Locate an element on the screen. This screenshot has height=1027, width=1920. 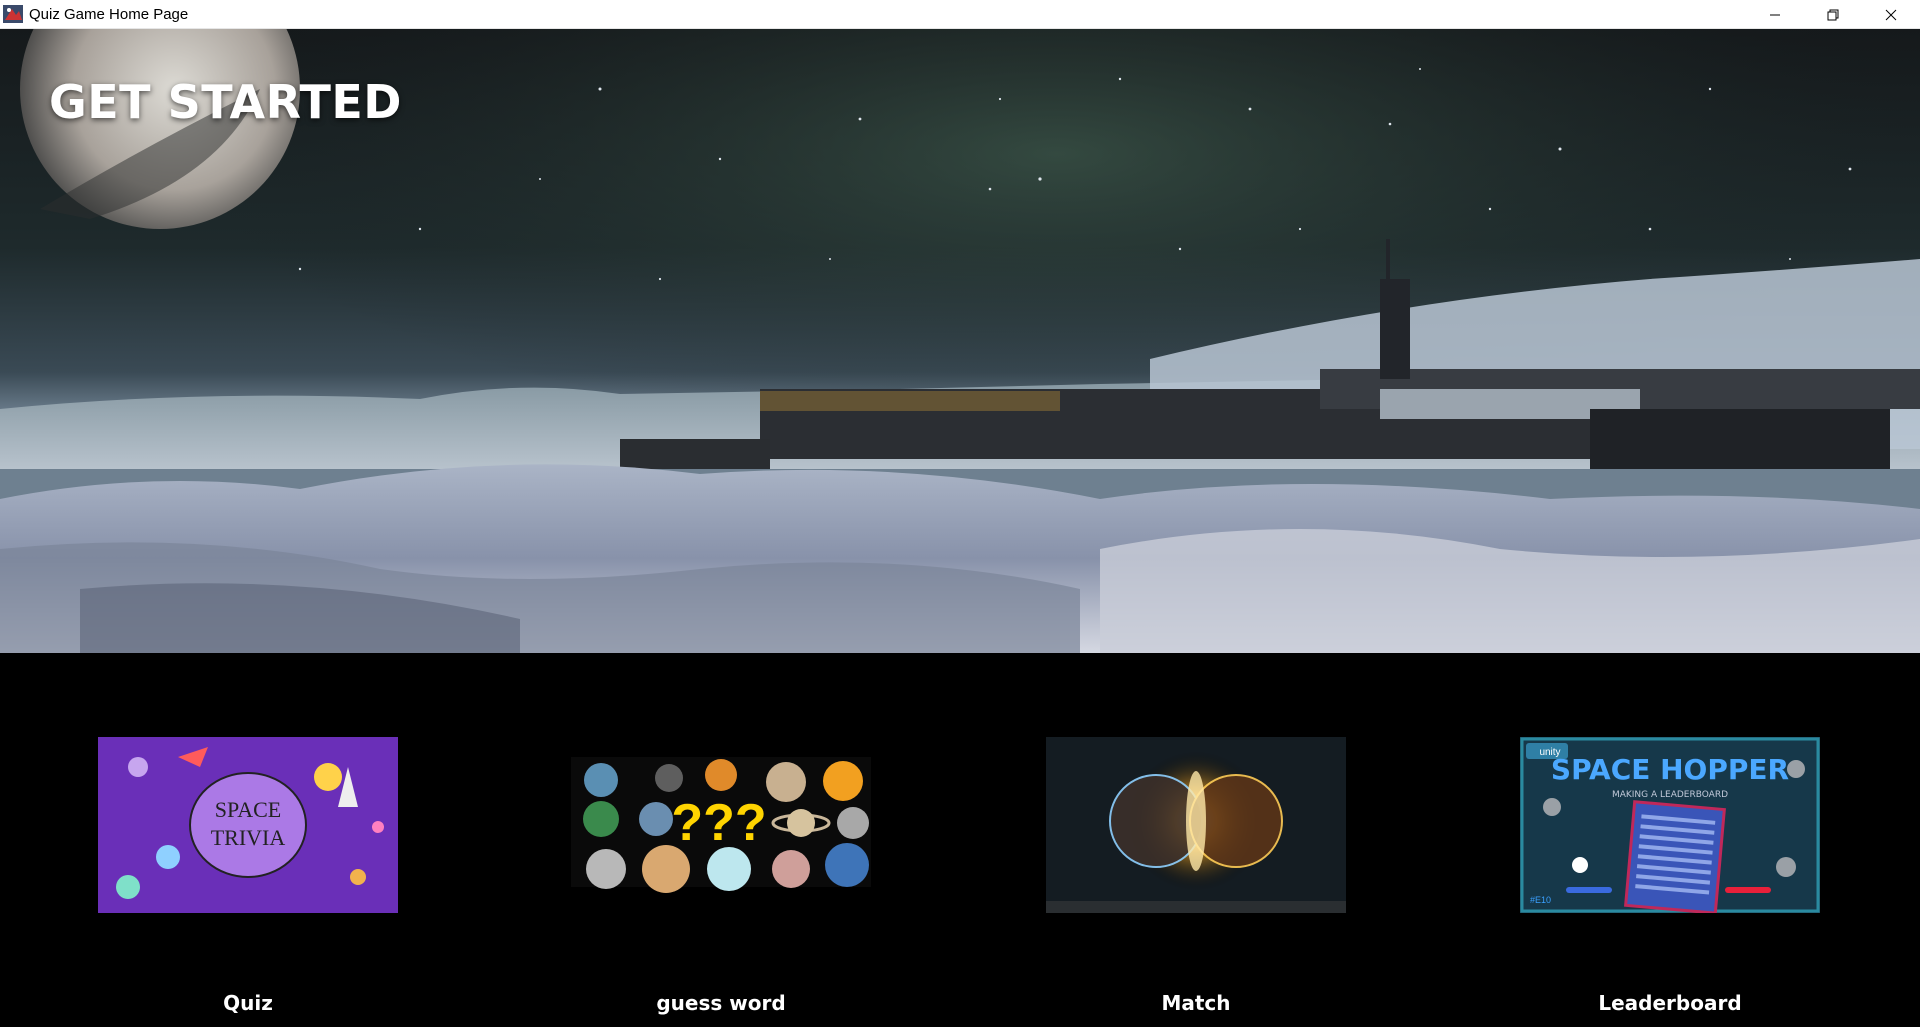
episode-number-text: #E10 is located at coordinates (1540, 900).